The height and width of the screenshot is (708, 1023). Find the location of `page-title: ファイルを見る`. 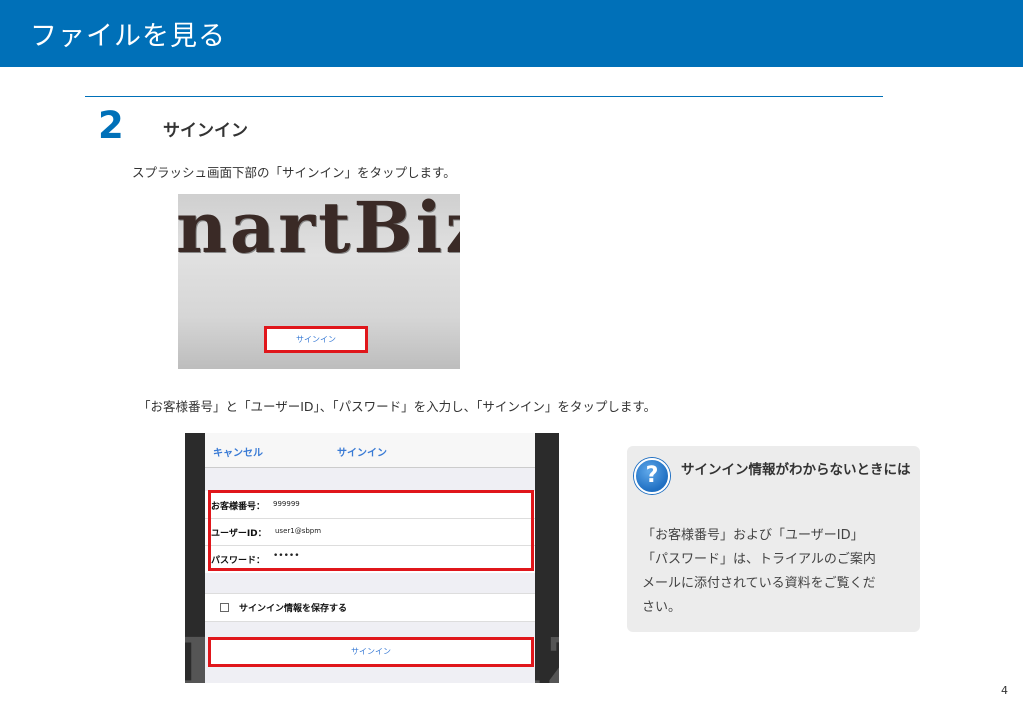

page-title: ファイルを見る is located at coordinates (128, 36).